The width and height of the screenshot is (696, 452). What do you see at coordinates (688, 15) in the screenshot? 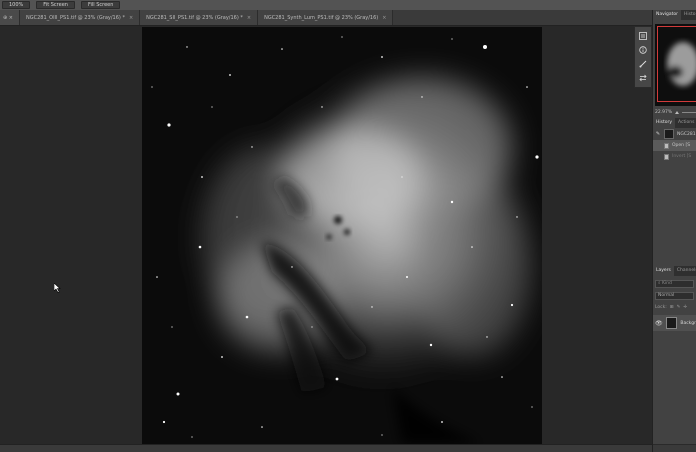
I see `tab-histogram: Histo` at bounding box center [688, 15].